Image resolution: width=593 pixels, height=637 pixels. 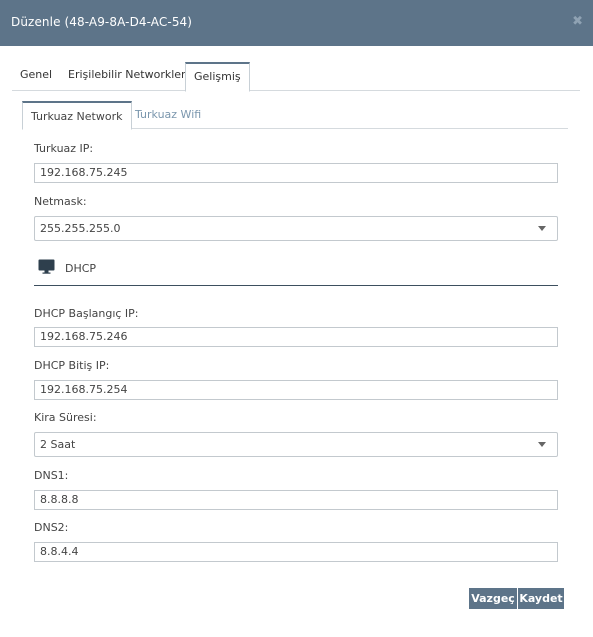 I want to click on main-tabs: Genel Erişilebilir Networkler Gelişmiş, so click(x=296, y=77).